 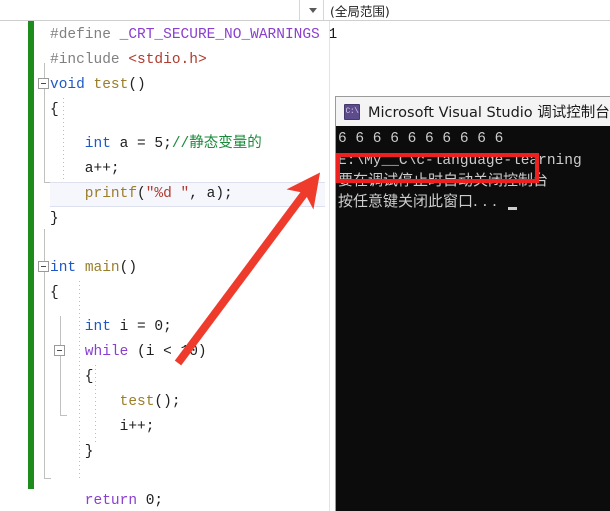 I want to click on line-printf: printf("%d ", a);, so click(x=141, y=194).